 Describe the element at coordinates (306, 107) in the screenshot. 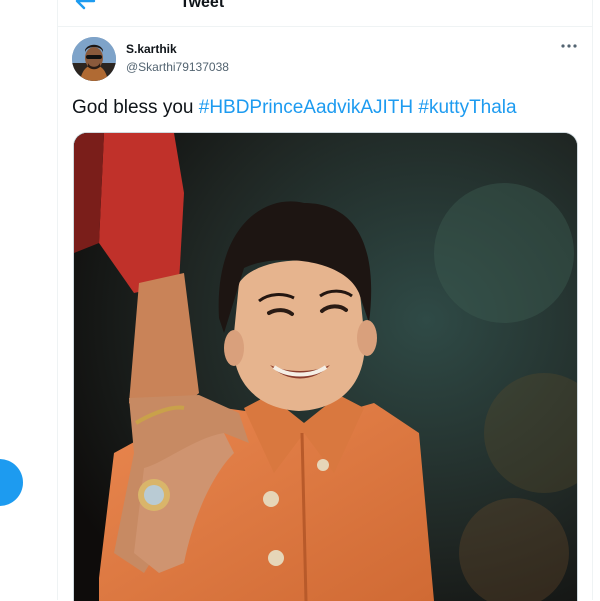

I see `hashtag-link-1: #HBDPrinceAadvikAJITH` at that location.